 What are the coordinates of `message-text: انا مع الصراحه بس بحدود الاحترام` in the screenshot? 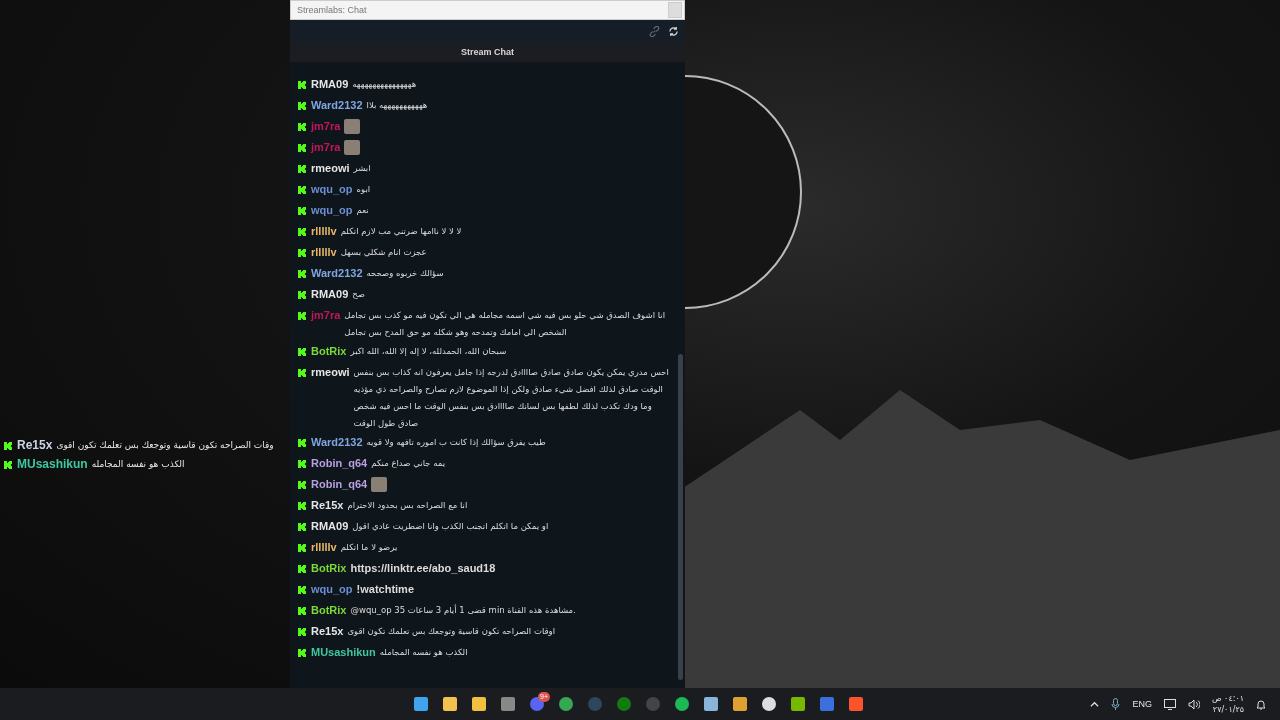 It's located at (408, 505).